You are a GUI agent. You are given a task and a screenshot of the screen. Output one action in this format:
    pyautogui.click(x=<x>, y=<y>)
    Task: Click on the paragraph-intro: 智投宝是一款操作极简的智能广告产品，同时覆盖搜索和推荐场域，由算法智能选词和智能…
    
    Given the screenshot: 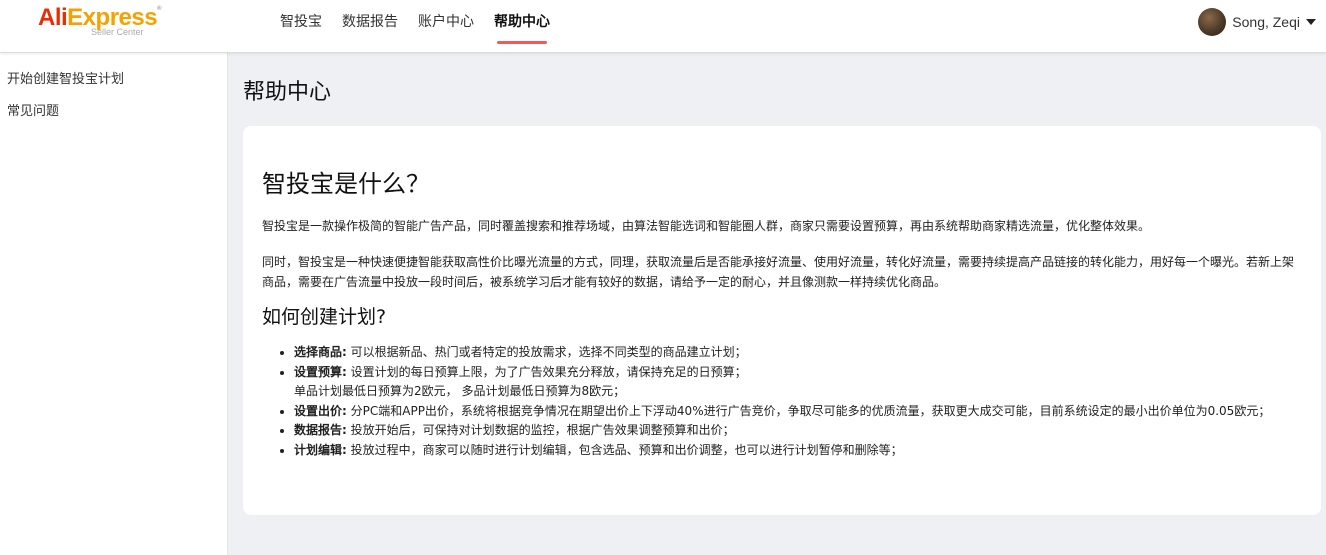 What is the action you would take?
    pyautogui.click(x=706, y=226)
    